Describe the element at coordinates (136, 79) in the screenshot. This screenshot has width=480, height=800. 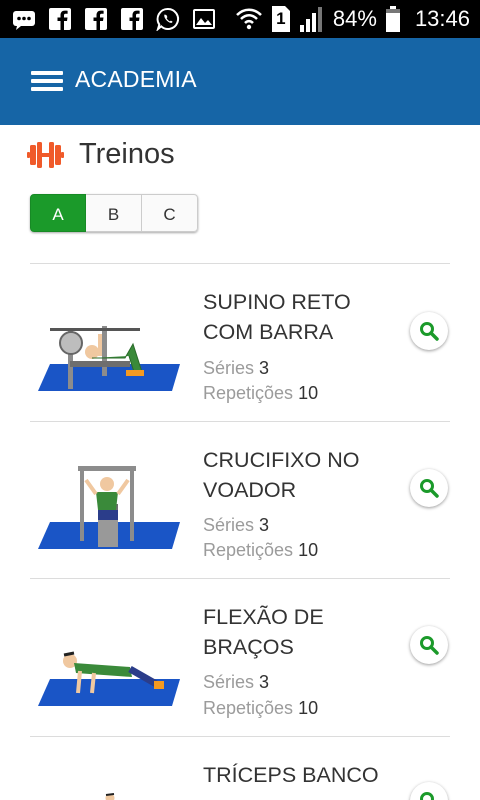
I see `app-title: ACADEMIA` at that location.